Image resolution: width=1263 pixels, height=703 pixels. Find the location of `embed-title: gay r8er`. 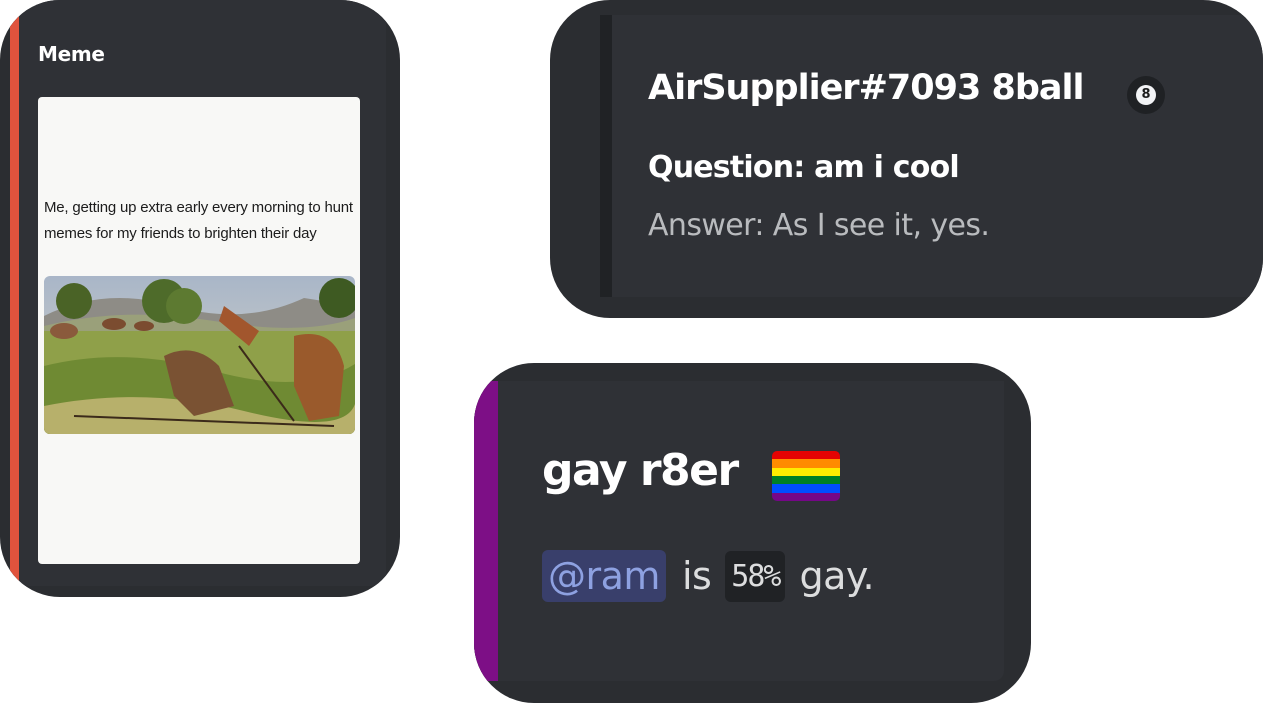

embed-title: gay r8er is located at coordinates (640, 470).